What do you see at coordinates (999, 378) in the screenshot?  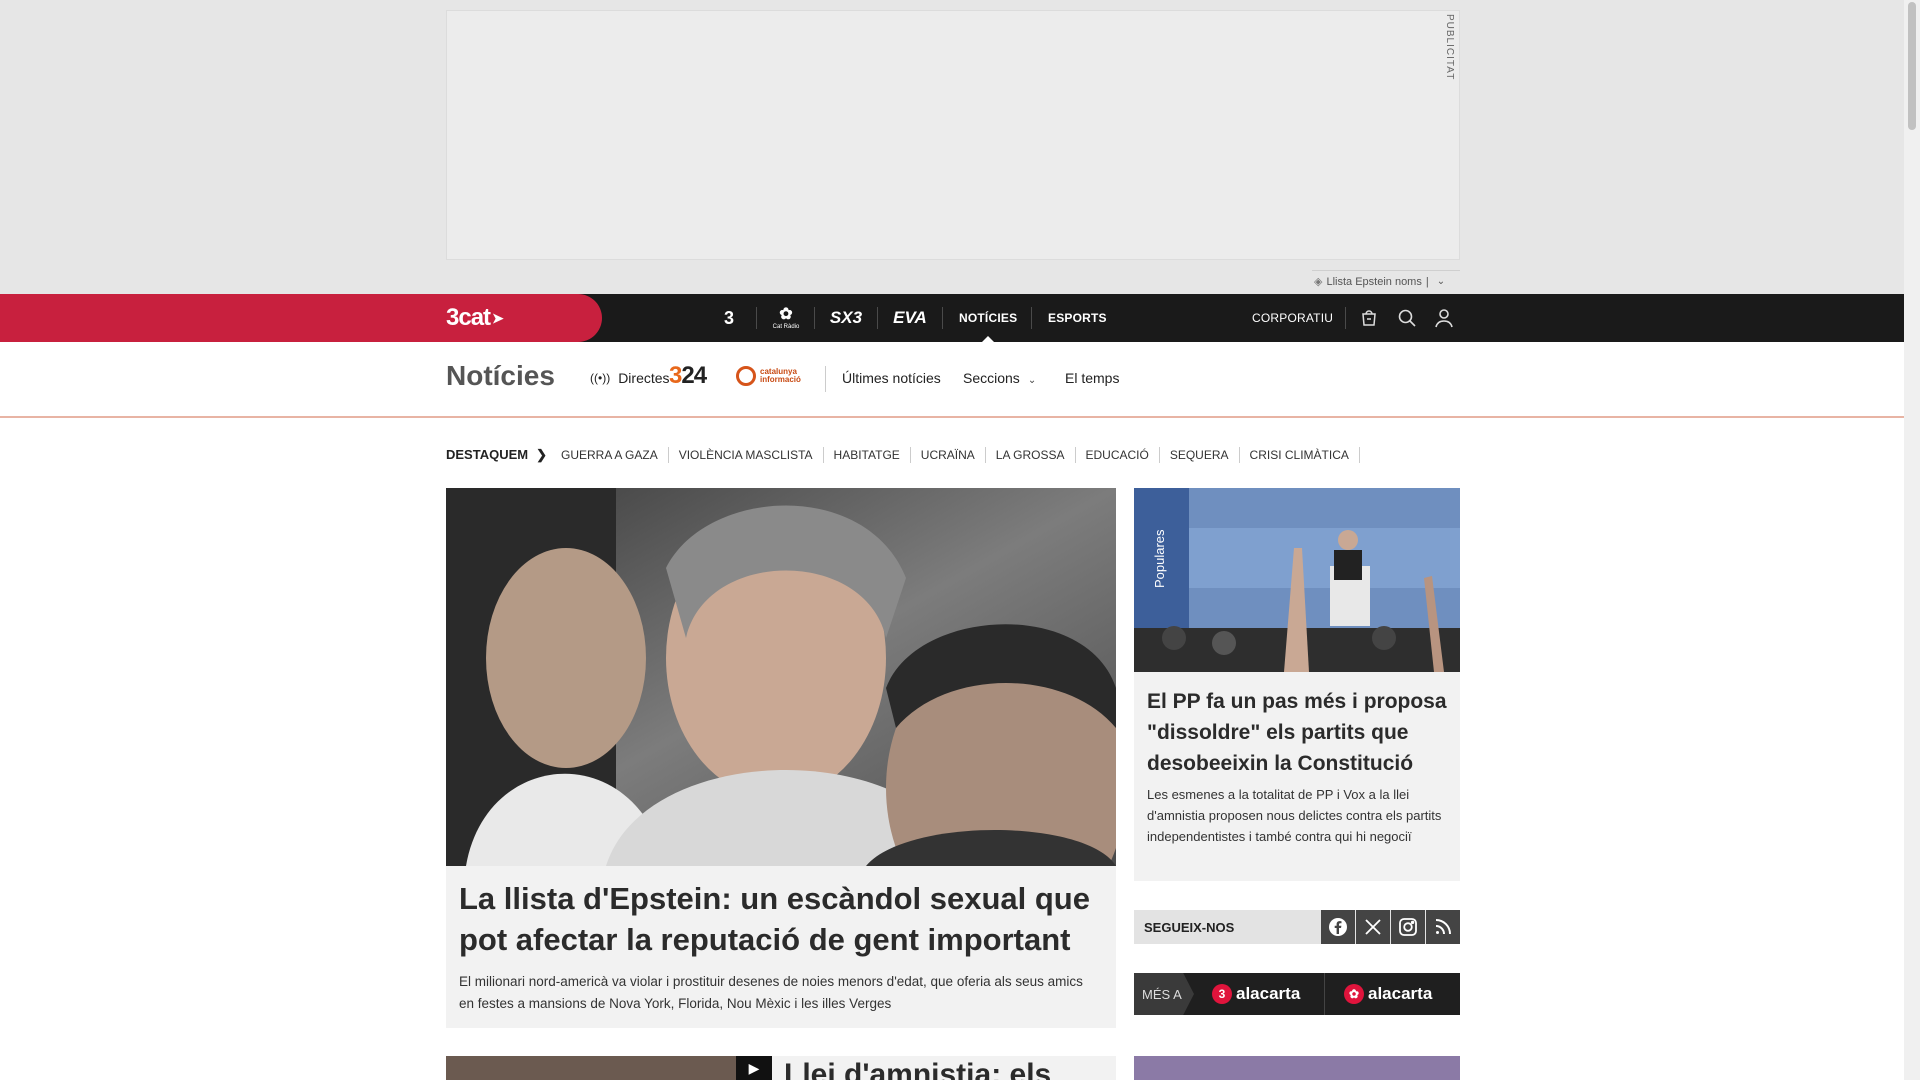 I see `seccions-dropdown: Seccions ⌄` at bounding box center [999, 378].